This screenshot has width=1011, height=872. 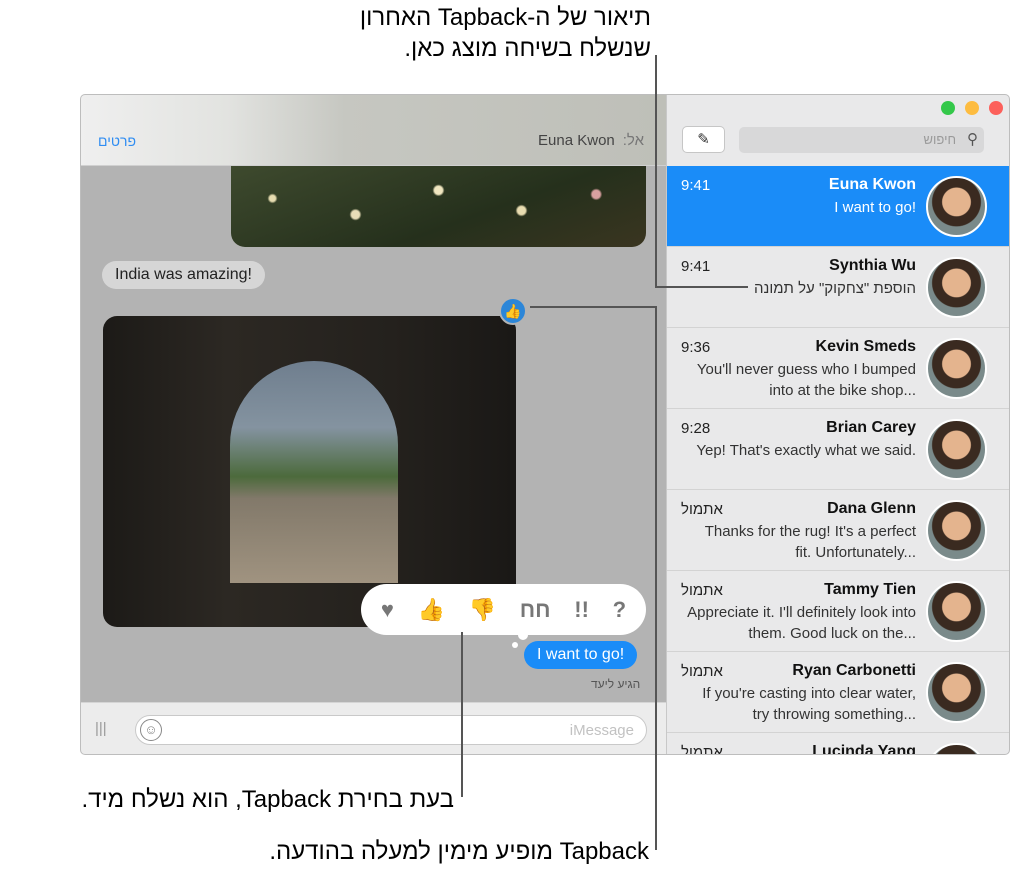 I want to click on delivered-status: הגיע ליעד, so click(x=616, y=684).